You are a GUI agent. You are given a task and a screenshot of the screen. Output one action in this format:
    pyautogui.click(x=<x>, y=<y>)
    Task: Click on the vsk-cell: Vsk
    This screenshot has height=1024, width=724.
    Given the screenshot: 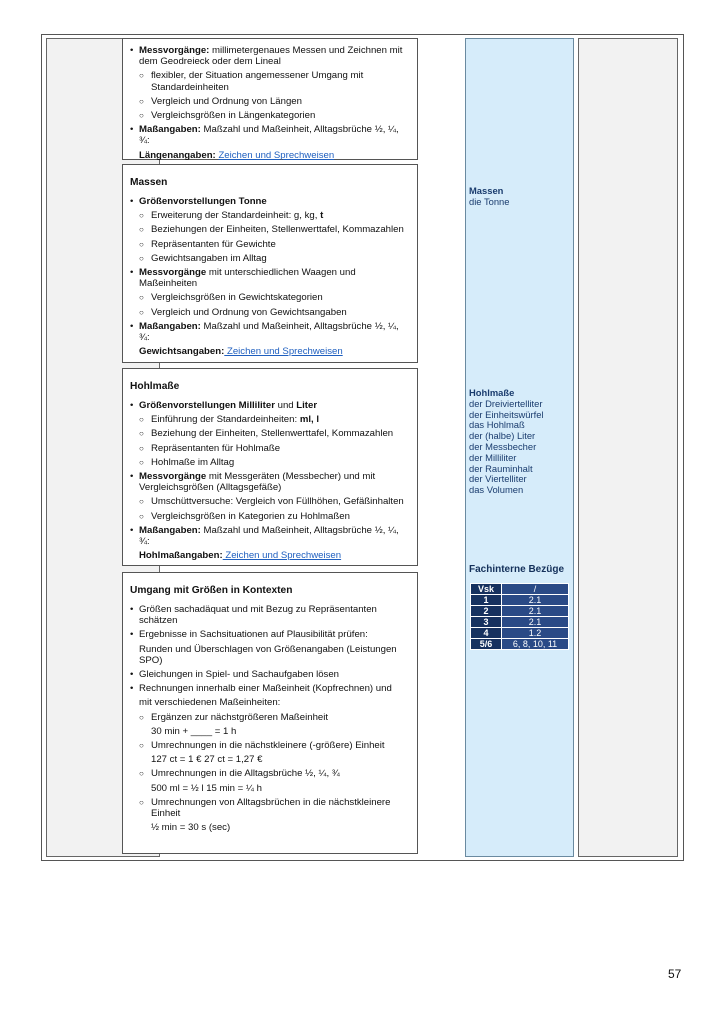 What is the action you would take?
    pyautogui.click(x=486, y=589)
    